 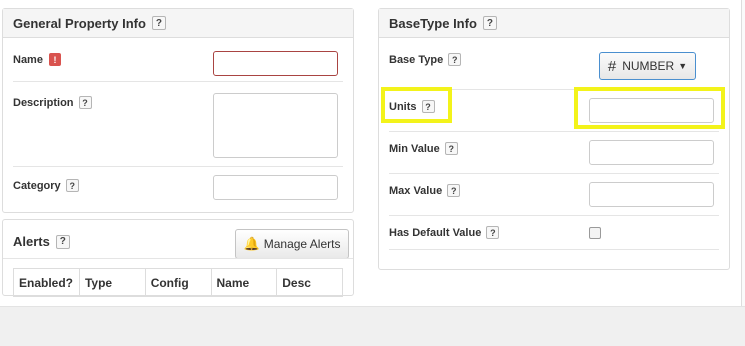 I want to click on manage-alerts-button: 🔔 Manage Alerts, so click(x=292, y=244).